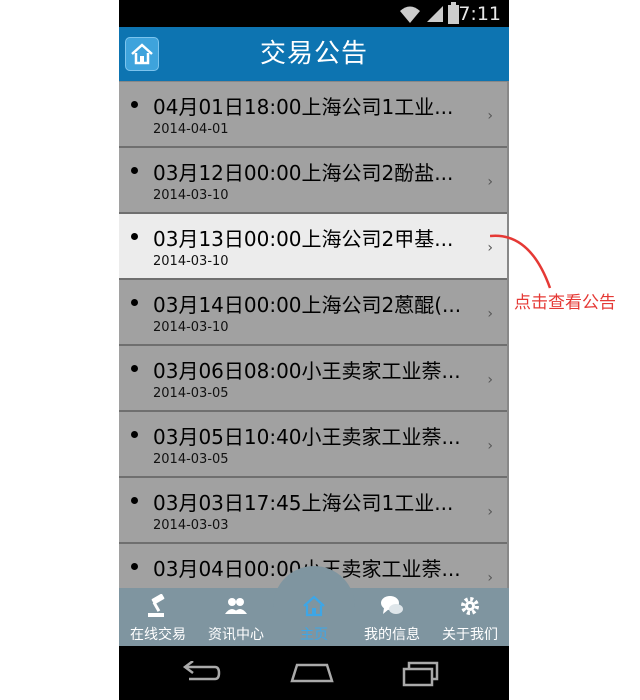 The height and width of the screenshot is (700, 640). What do you see at coordinates (392, 635) in the screenshot?
I see `tab-label: 我的信息` at bounding box center [392, 635].